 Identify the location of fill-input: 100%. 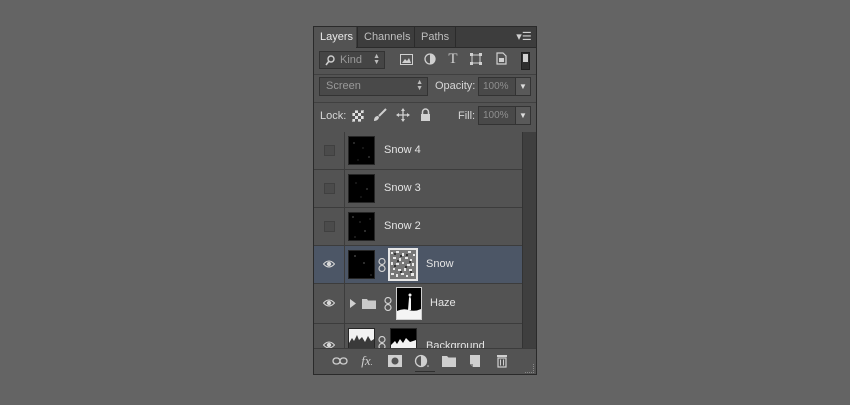
(497, 115).